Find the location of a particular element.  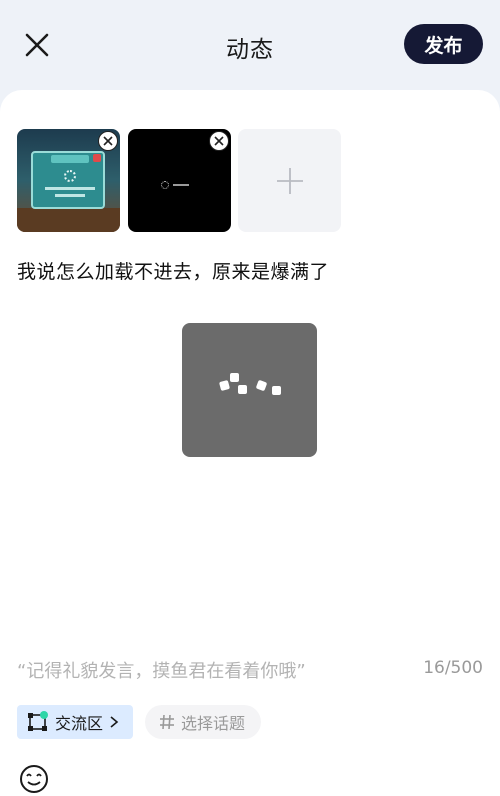

topic-selector: 选择话题 is located at coordinates (203, 722).